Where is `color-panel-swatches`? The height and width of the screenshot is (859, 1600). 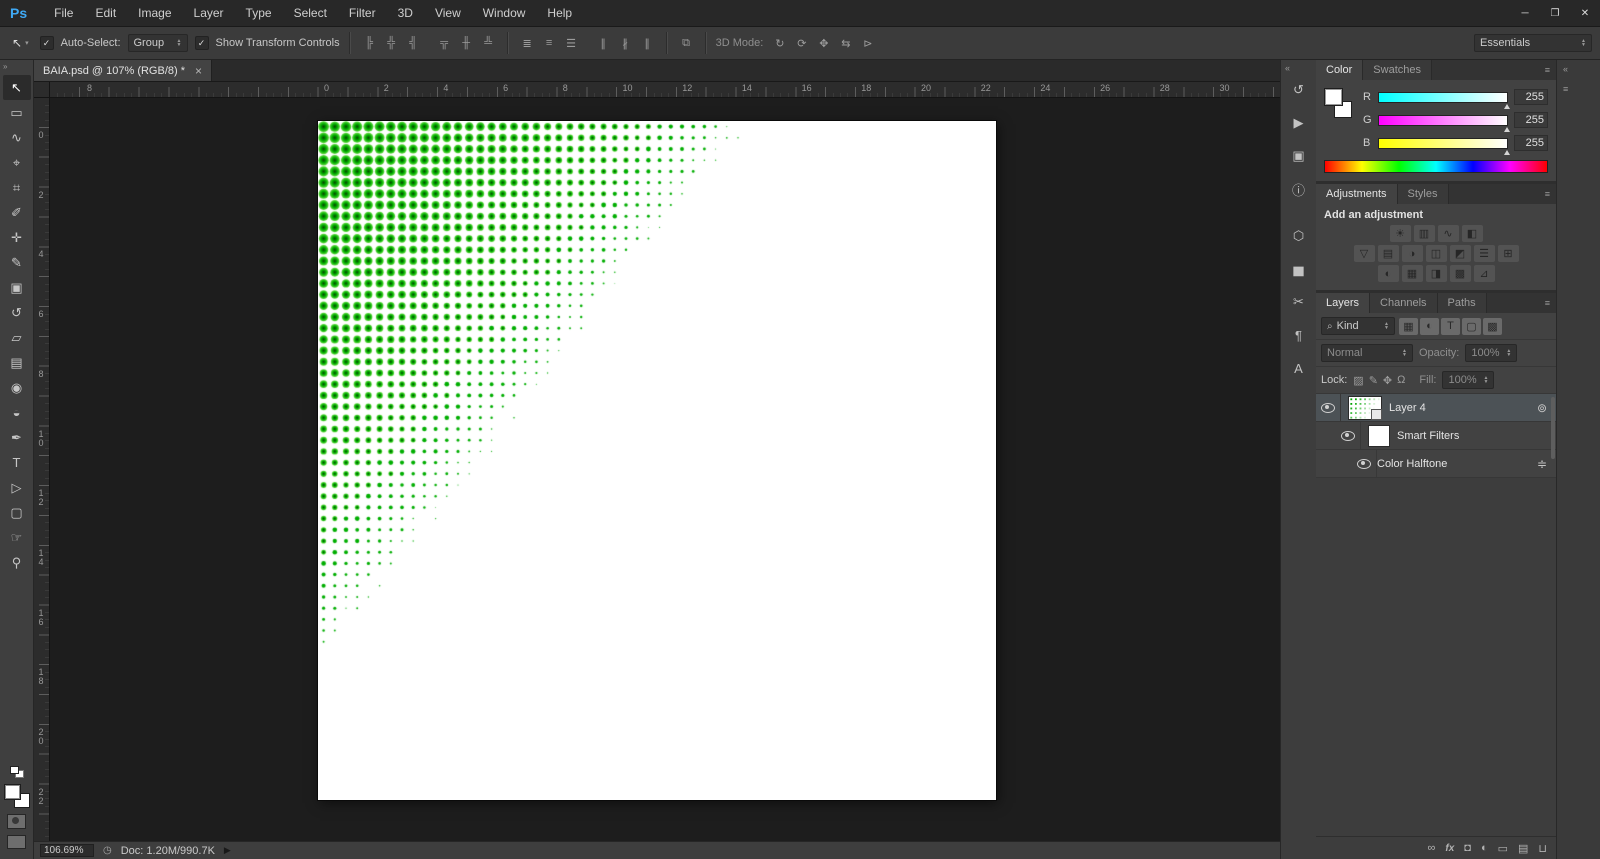
color-panel-swatches is located at coordinates (1339, 103).